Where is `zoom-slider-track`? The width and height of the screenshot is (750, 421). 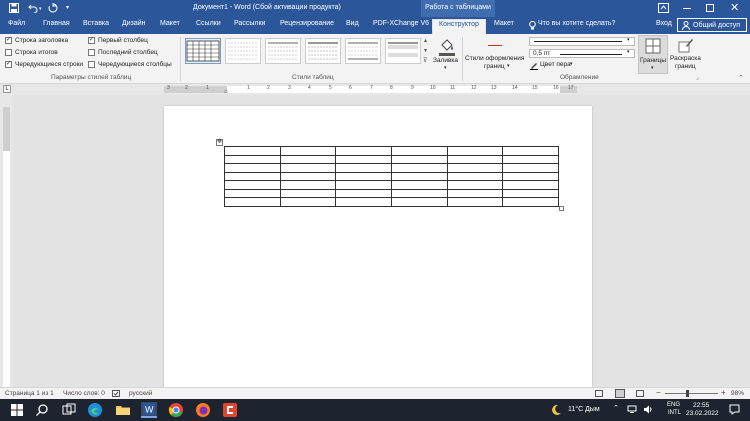 zoom-slider-track is located at coordinates (691, 393).